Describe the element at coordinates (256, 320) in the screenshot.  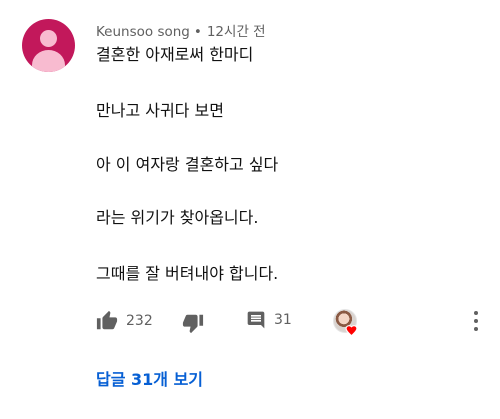
I see `comment-icon` at that location.